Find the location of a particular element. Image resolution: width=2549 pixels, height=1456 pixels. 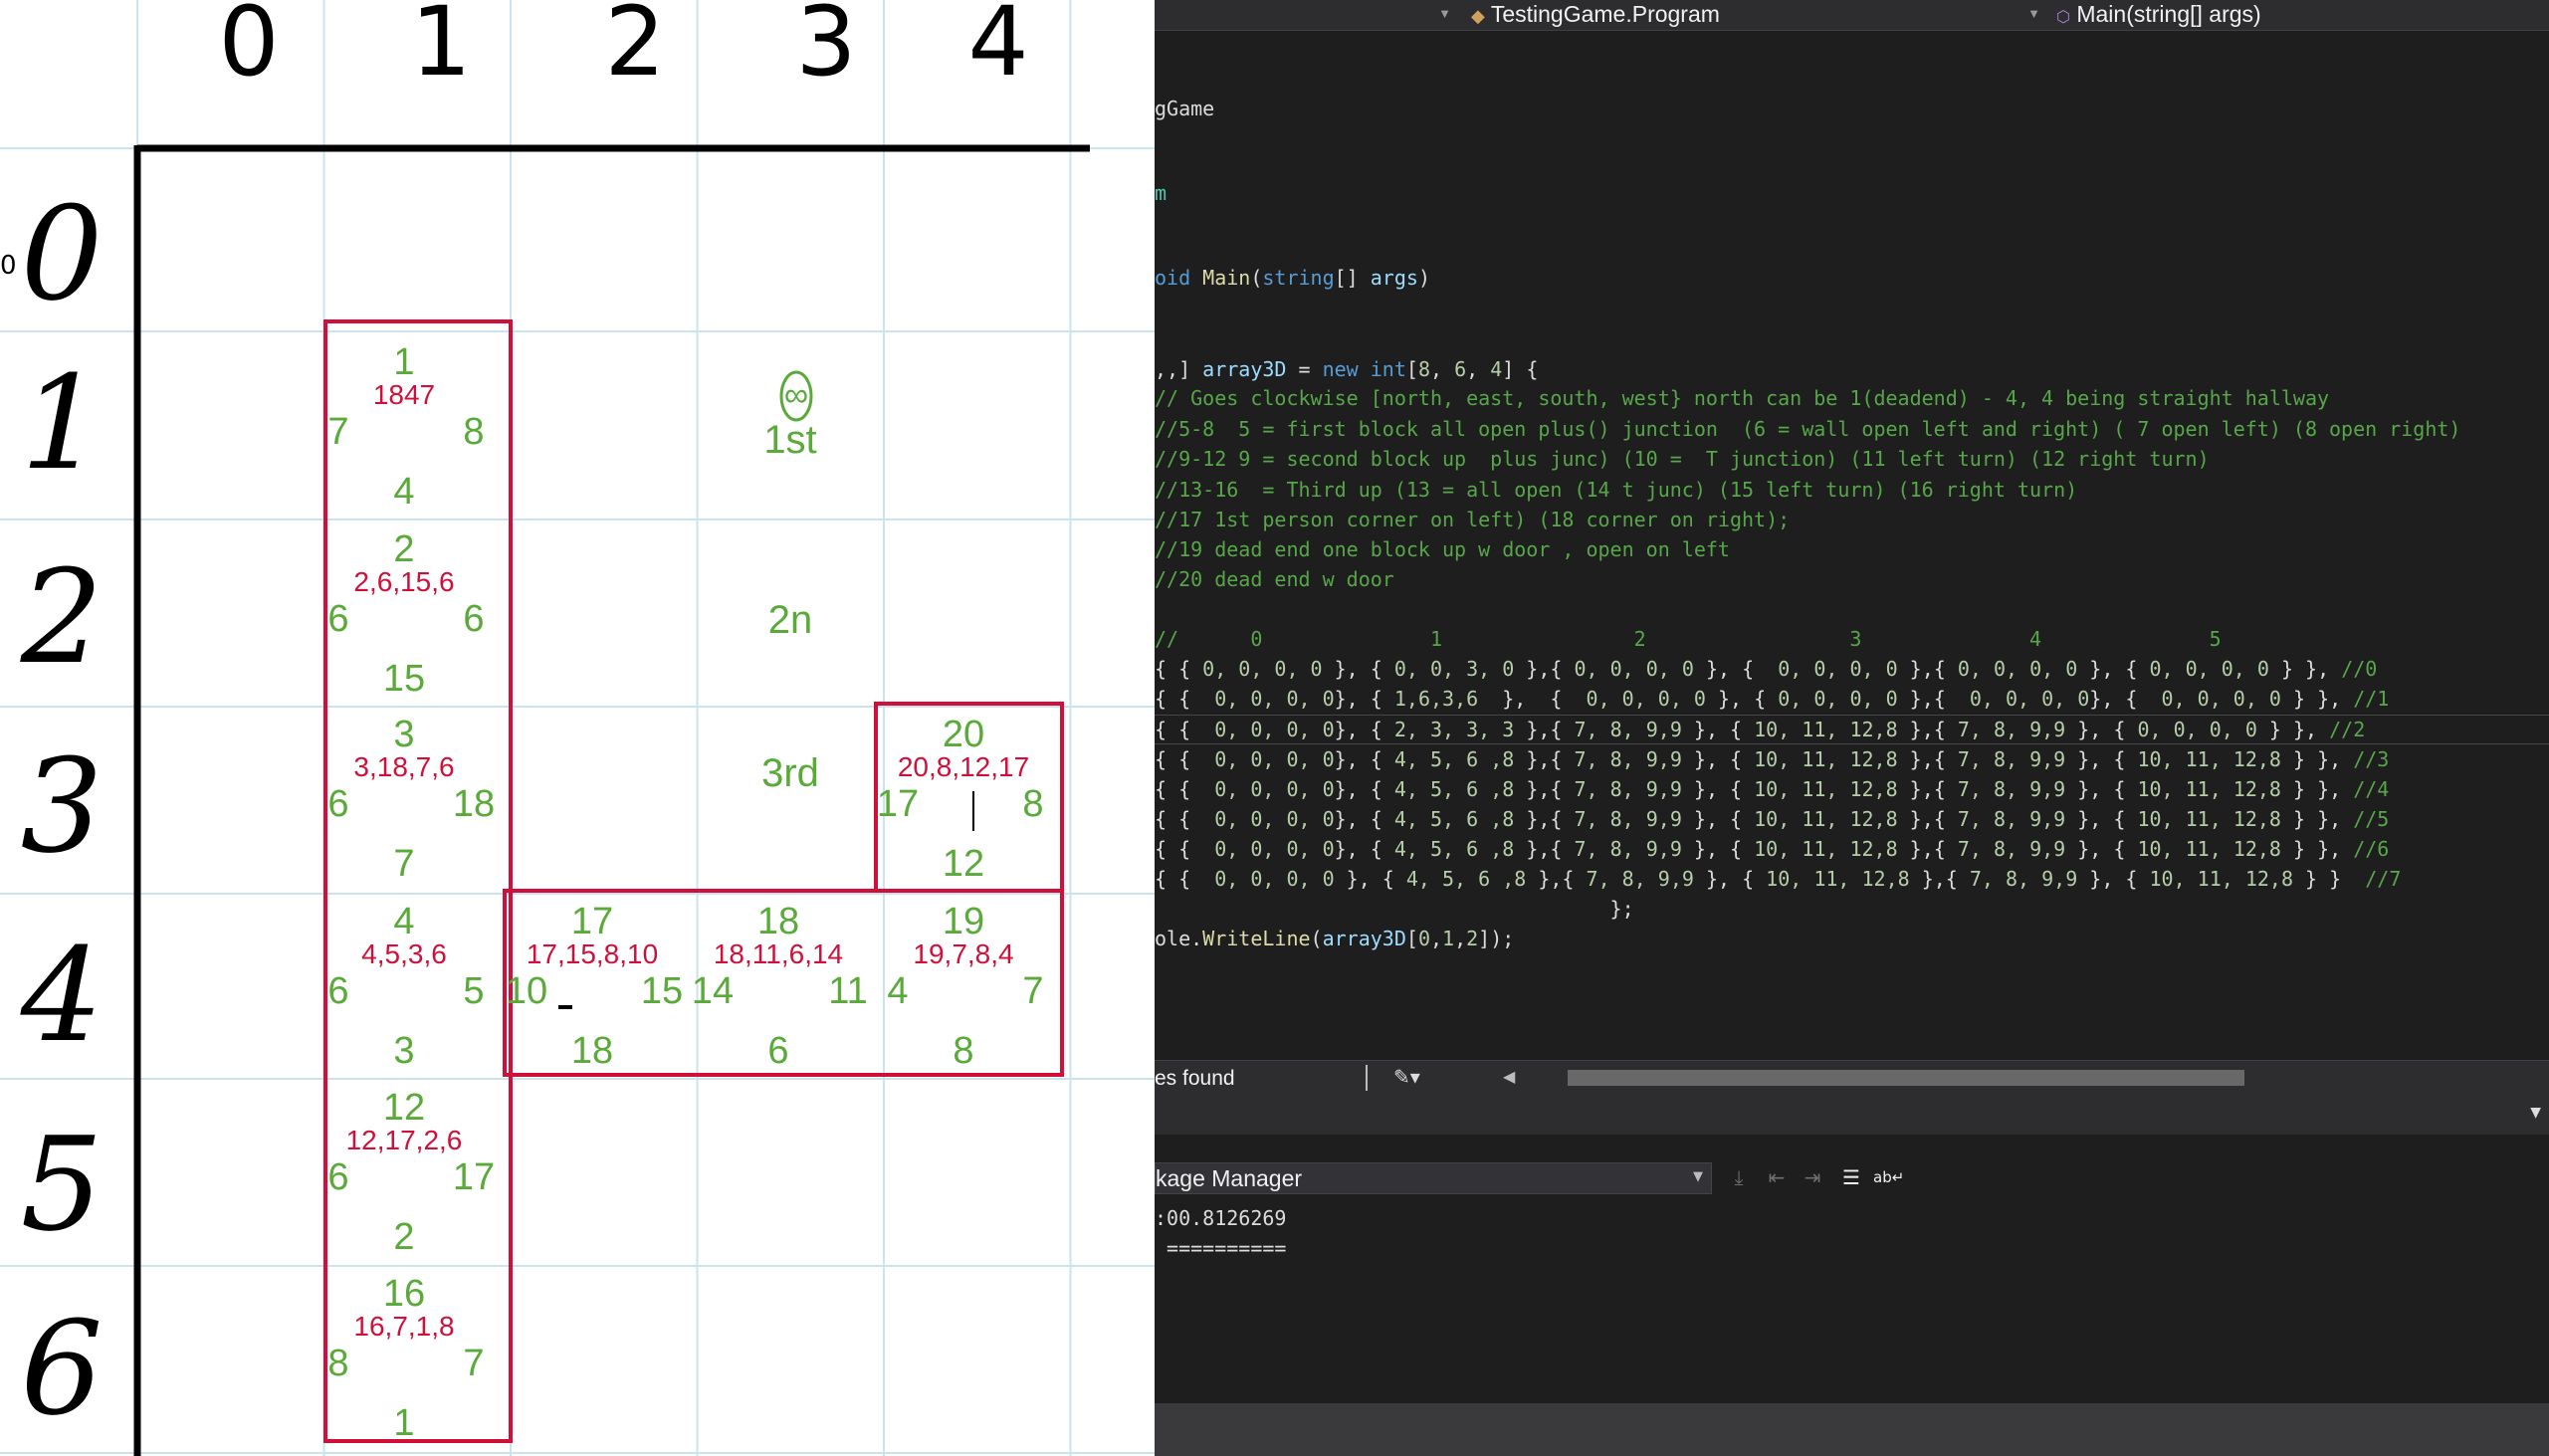

cell-south-value: 18 is located at coordinates (592, 1051).